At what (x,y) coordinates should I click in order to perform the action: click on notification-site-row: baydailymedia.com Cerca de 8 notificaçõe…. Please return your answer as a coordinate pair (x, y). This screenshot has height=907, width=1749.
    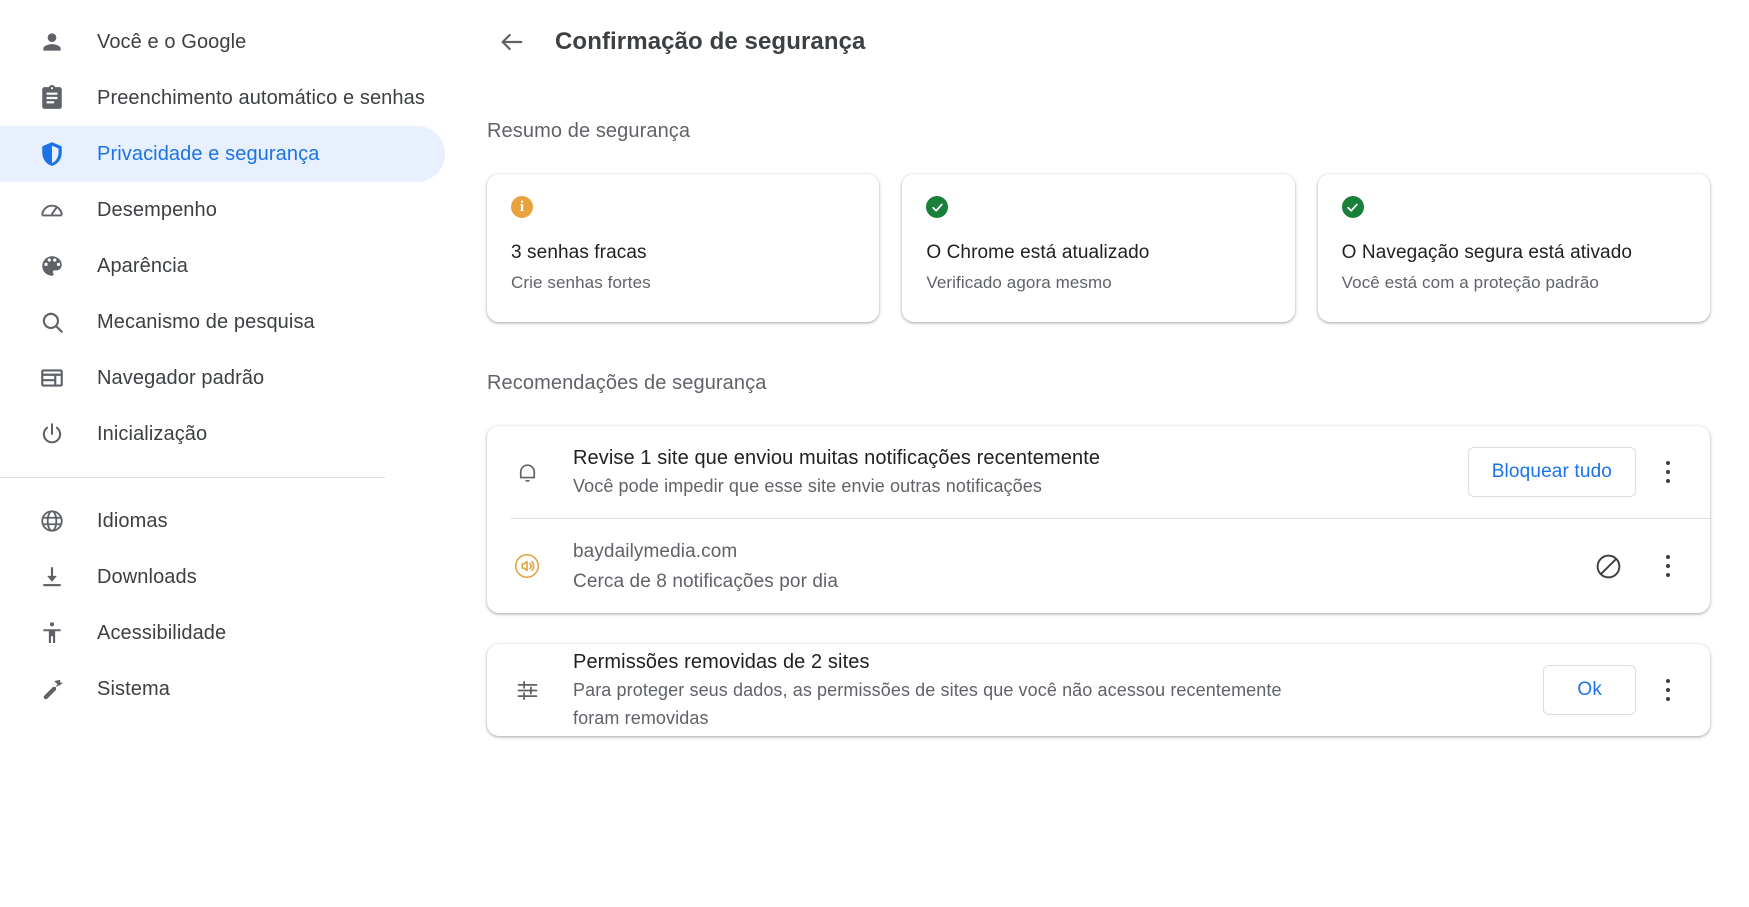
    Looking at the image, I should click on (1098, 566).